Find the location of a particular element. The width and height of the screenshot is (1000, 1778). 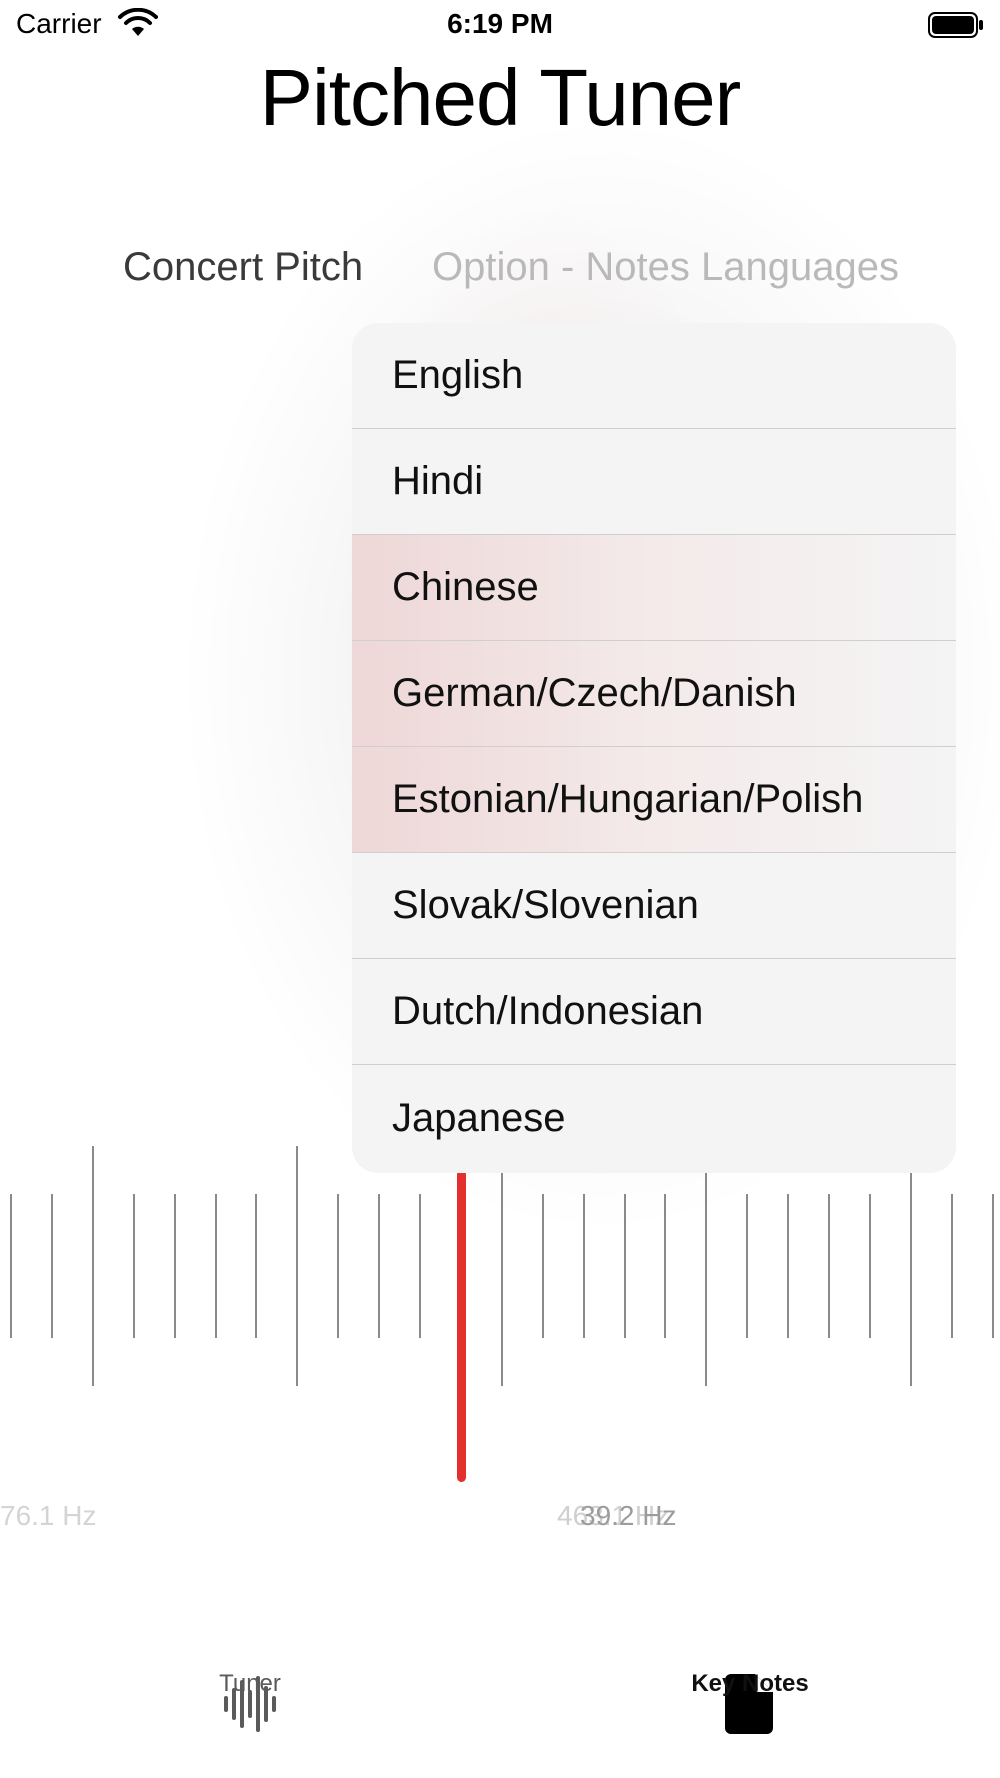

status-bar: Carrier 6:19 PM is located at coordinates (500, 26).